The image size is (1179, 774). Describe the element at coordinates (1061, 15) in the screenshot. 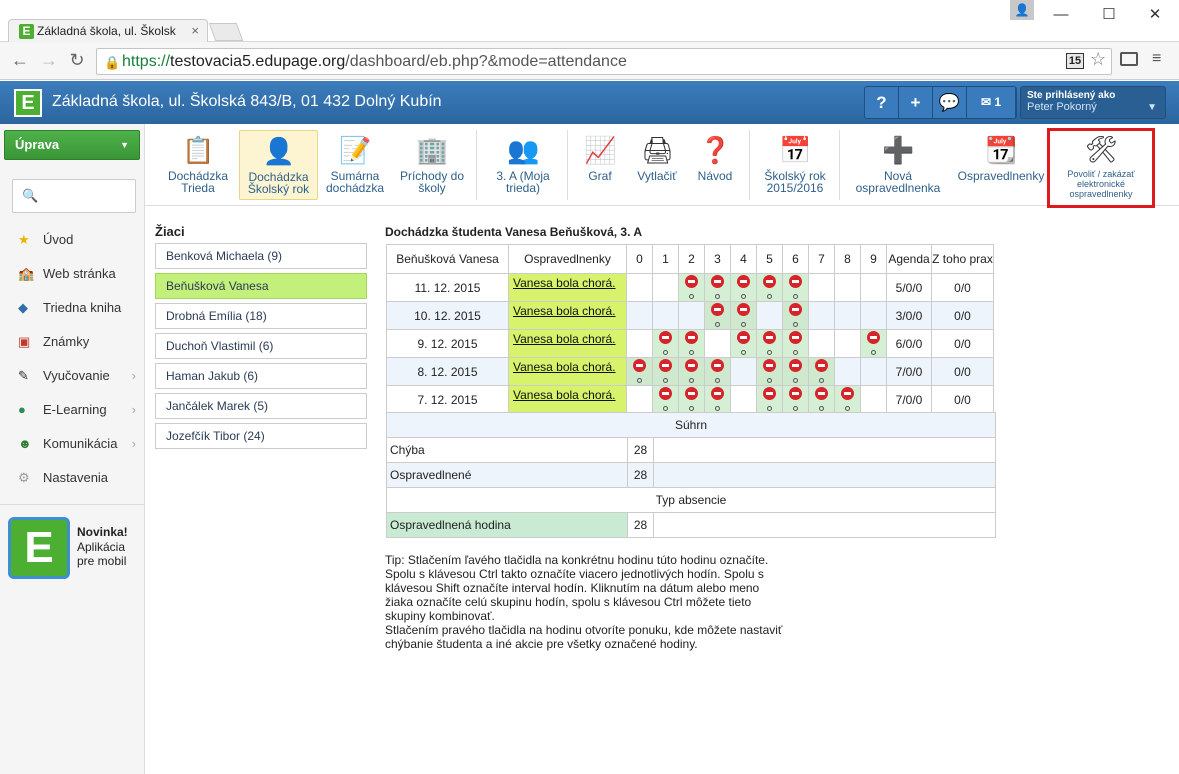

I see `minimize-button: —` at that location.